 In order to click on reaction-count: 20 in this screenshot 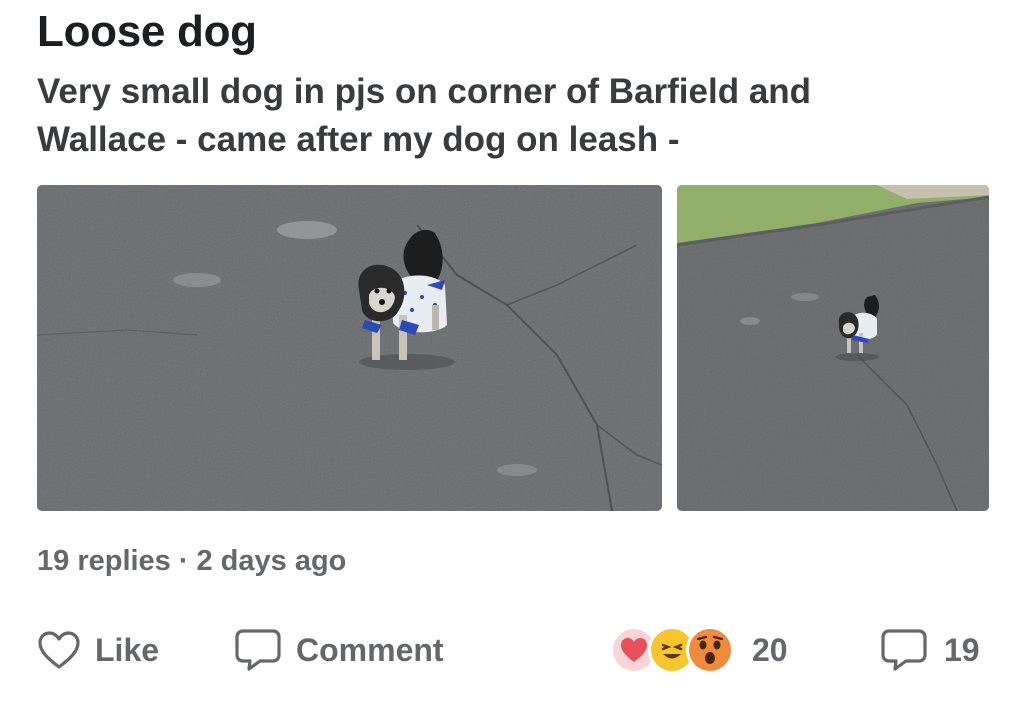, I will do `click(770, 649)`.